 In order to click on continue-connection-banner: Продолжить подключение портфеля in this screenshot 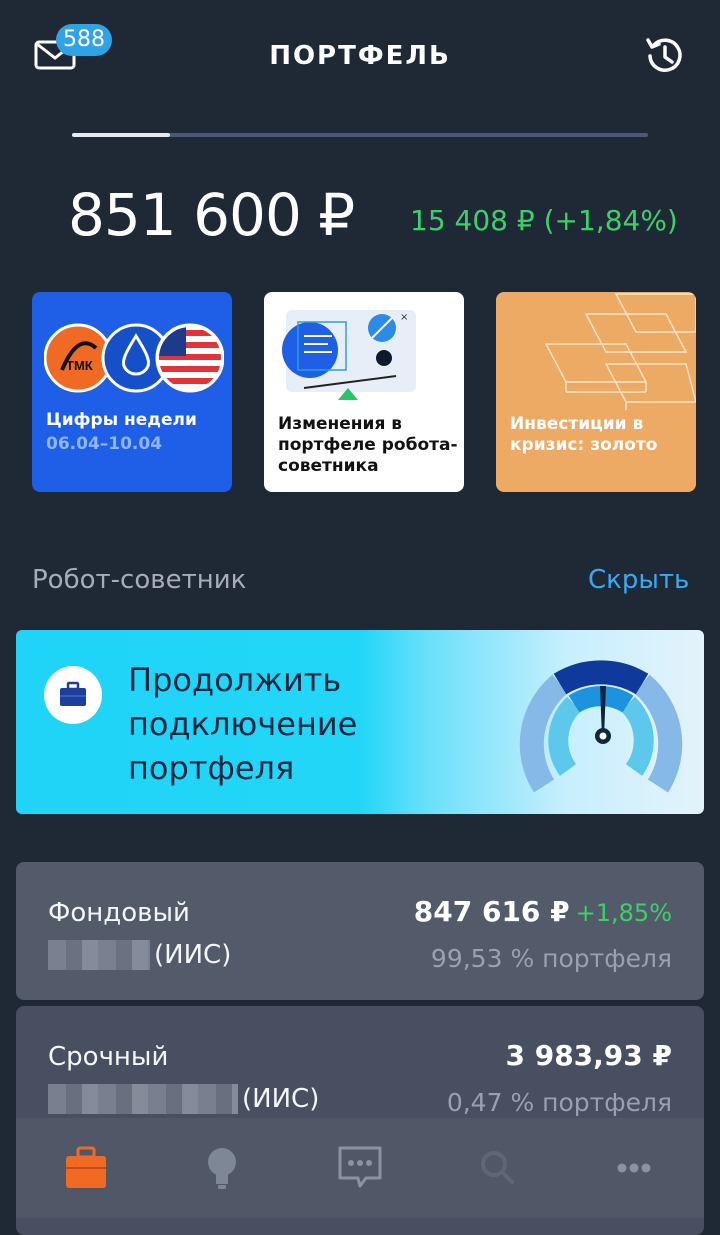, I will do `click(360, 722)`.